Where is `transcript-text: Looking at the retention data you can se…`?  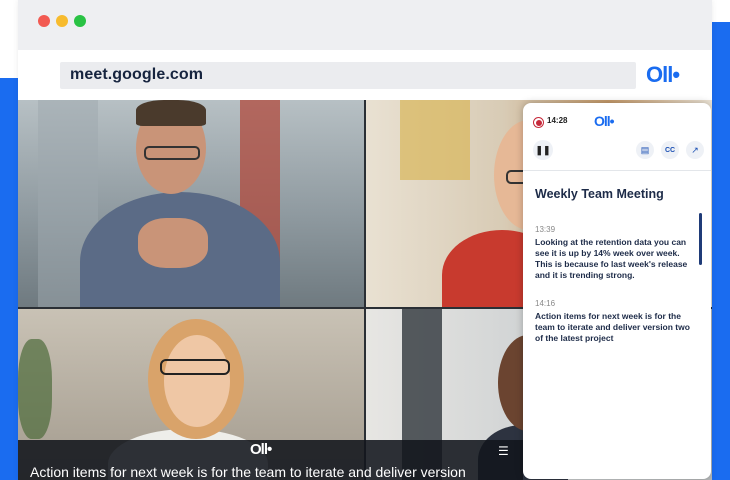 transcript-text: Looking at the retention data you can se… is located at coordinates (611, 258).